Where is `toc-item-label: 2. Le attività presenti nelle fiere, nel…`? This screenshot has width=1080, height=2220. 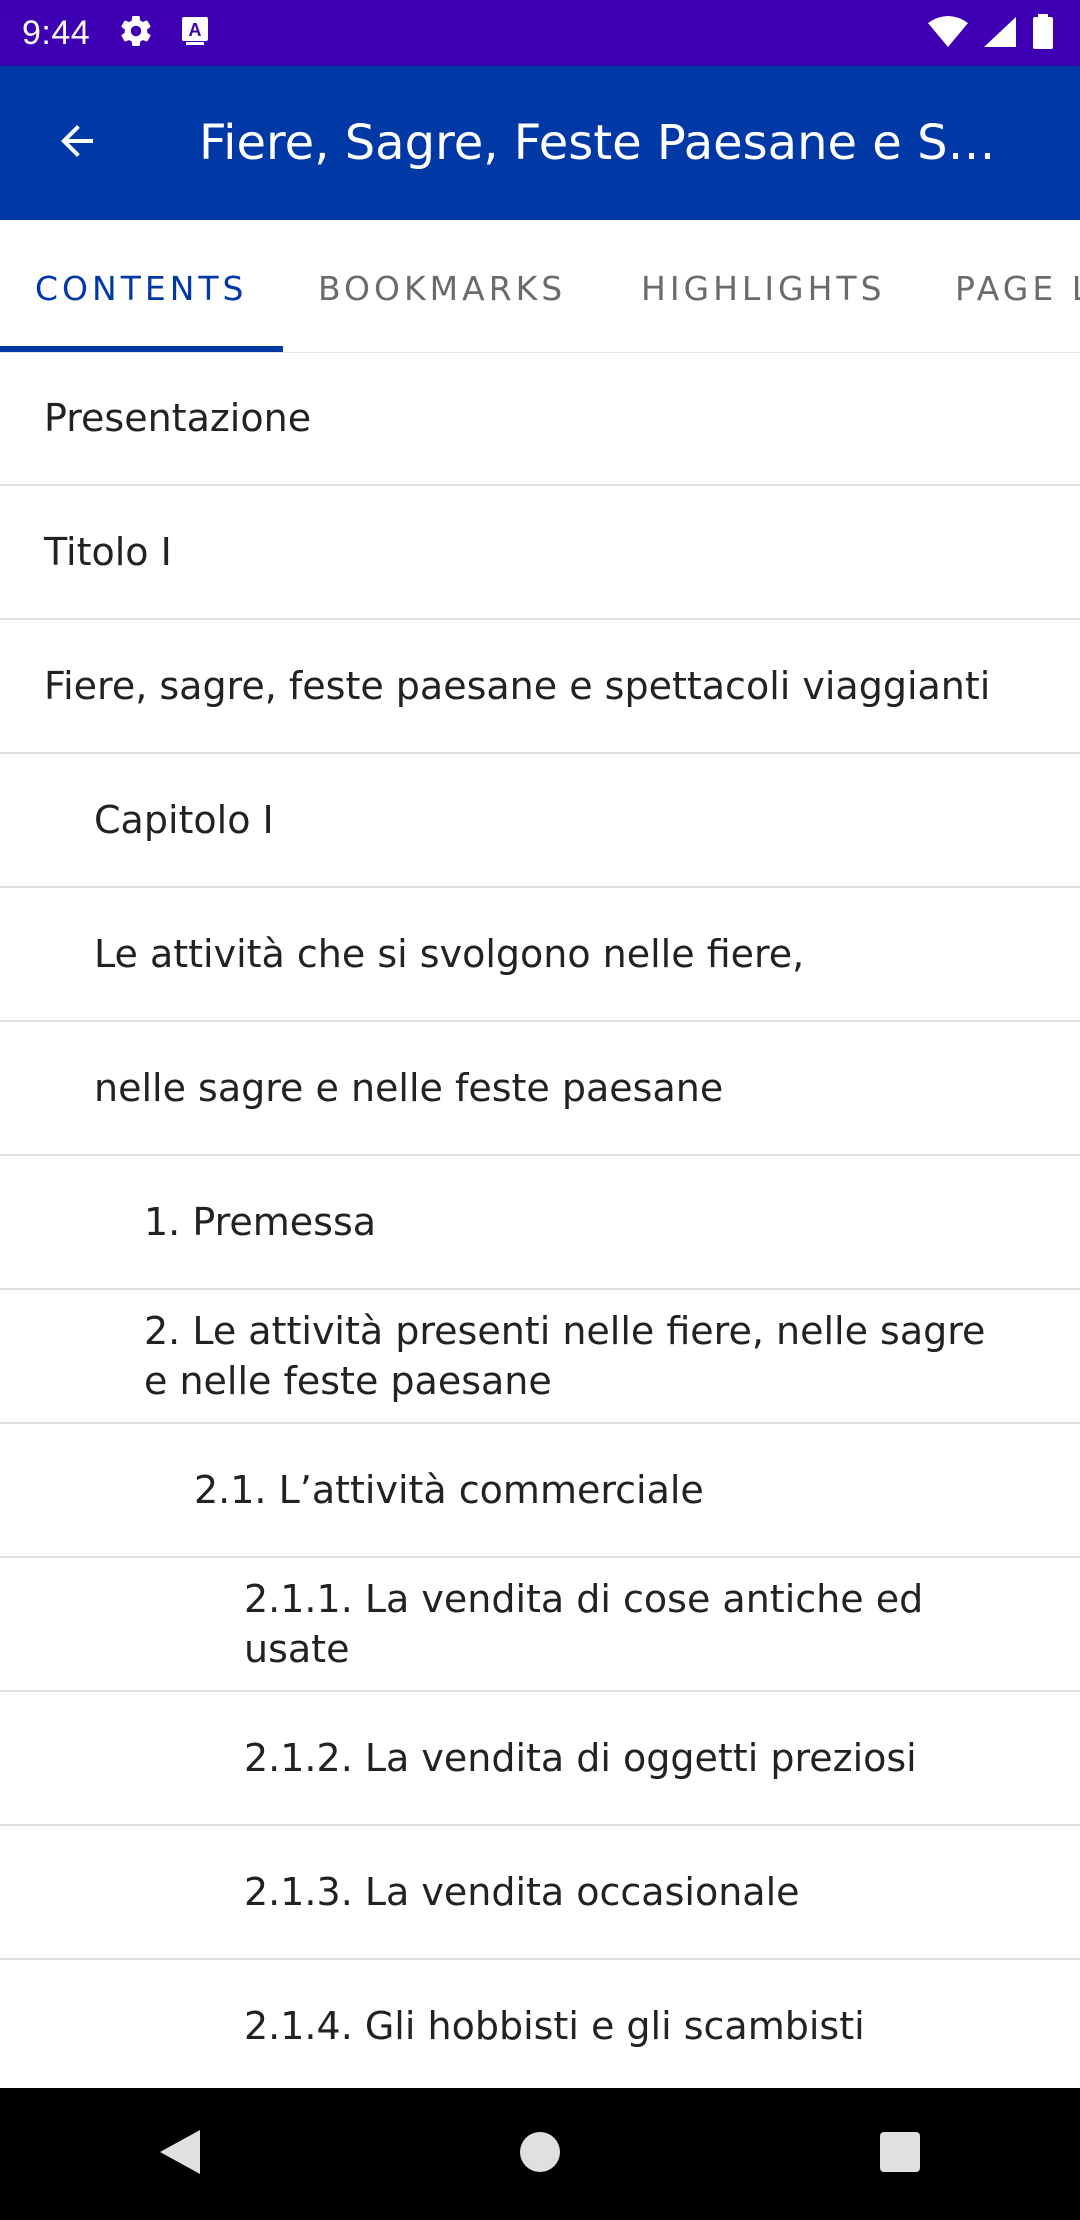 toc-item-label: 2. Le attività presenti nelle fiere, nel… is located at coordinates (565, 1356).